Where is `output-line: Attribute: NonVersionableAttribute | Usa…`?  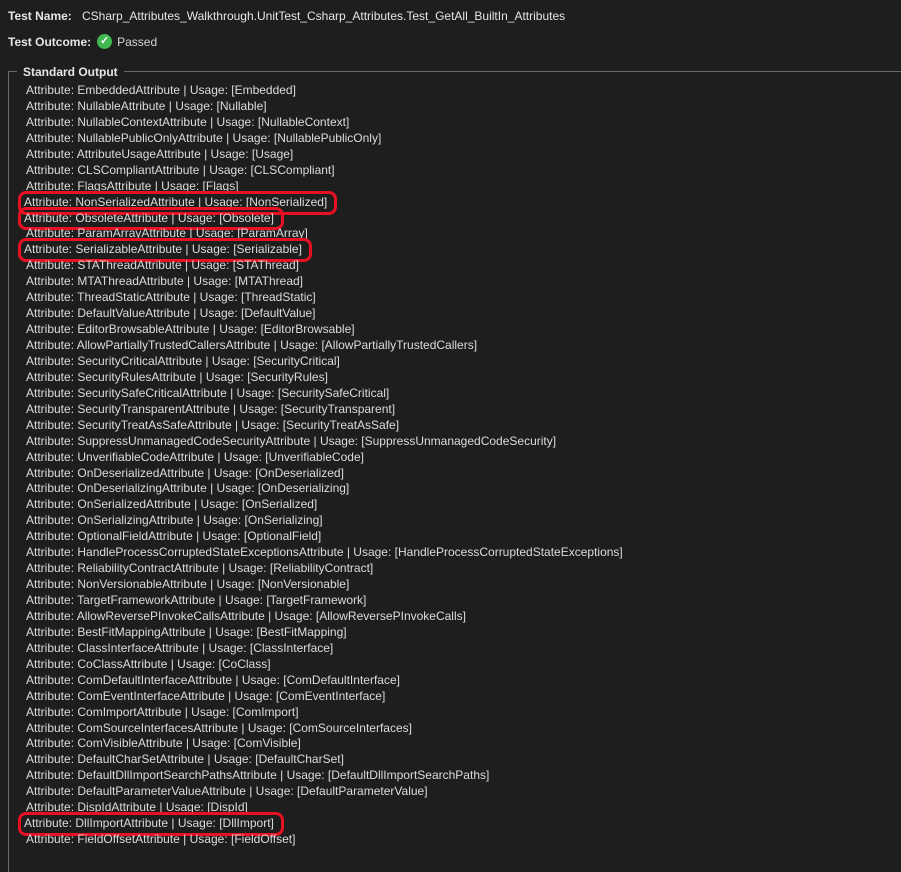
output-line: Attribute: NonVersionableAttribute | Usa… is located at coordinates (324, 585).